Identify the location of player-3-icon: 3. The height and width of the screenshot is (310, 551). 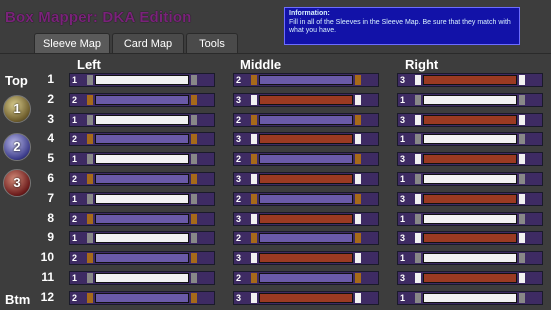
(17, 183).